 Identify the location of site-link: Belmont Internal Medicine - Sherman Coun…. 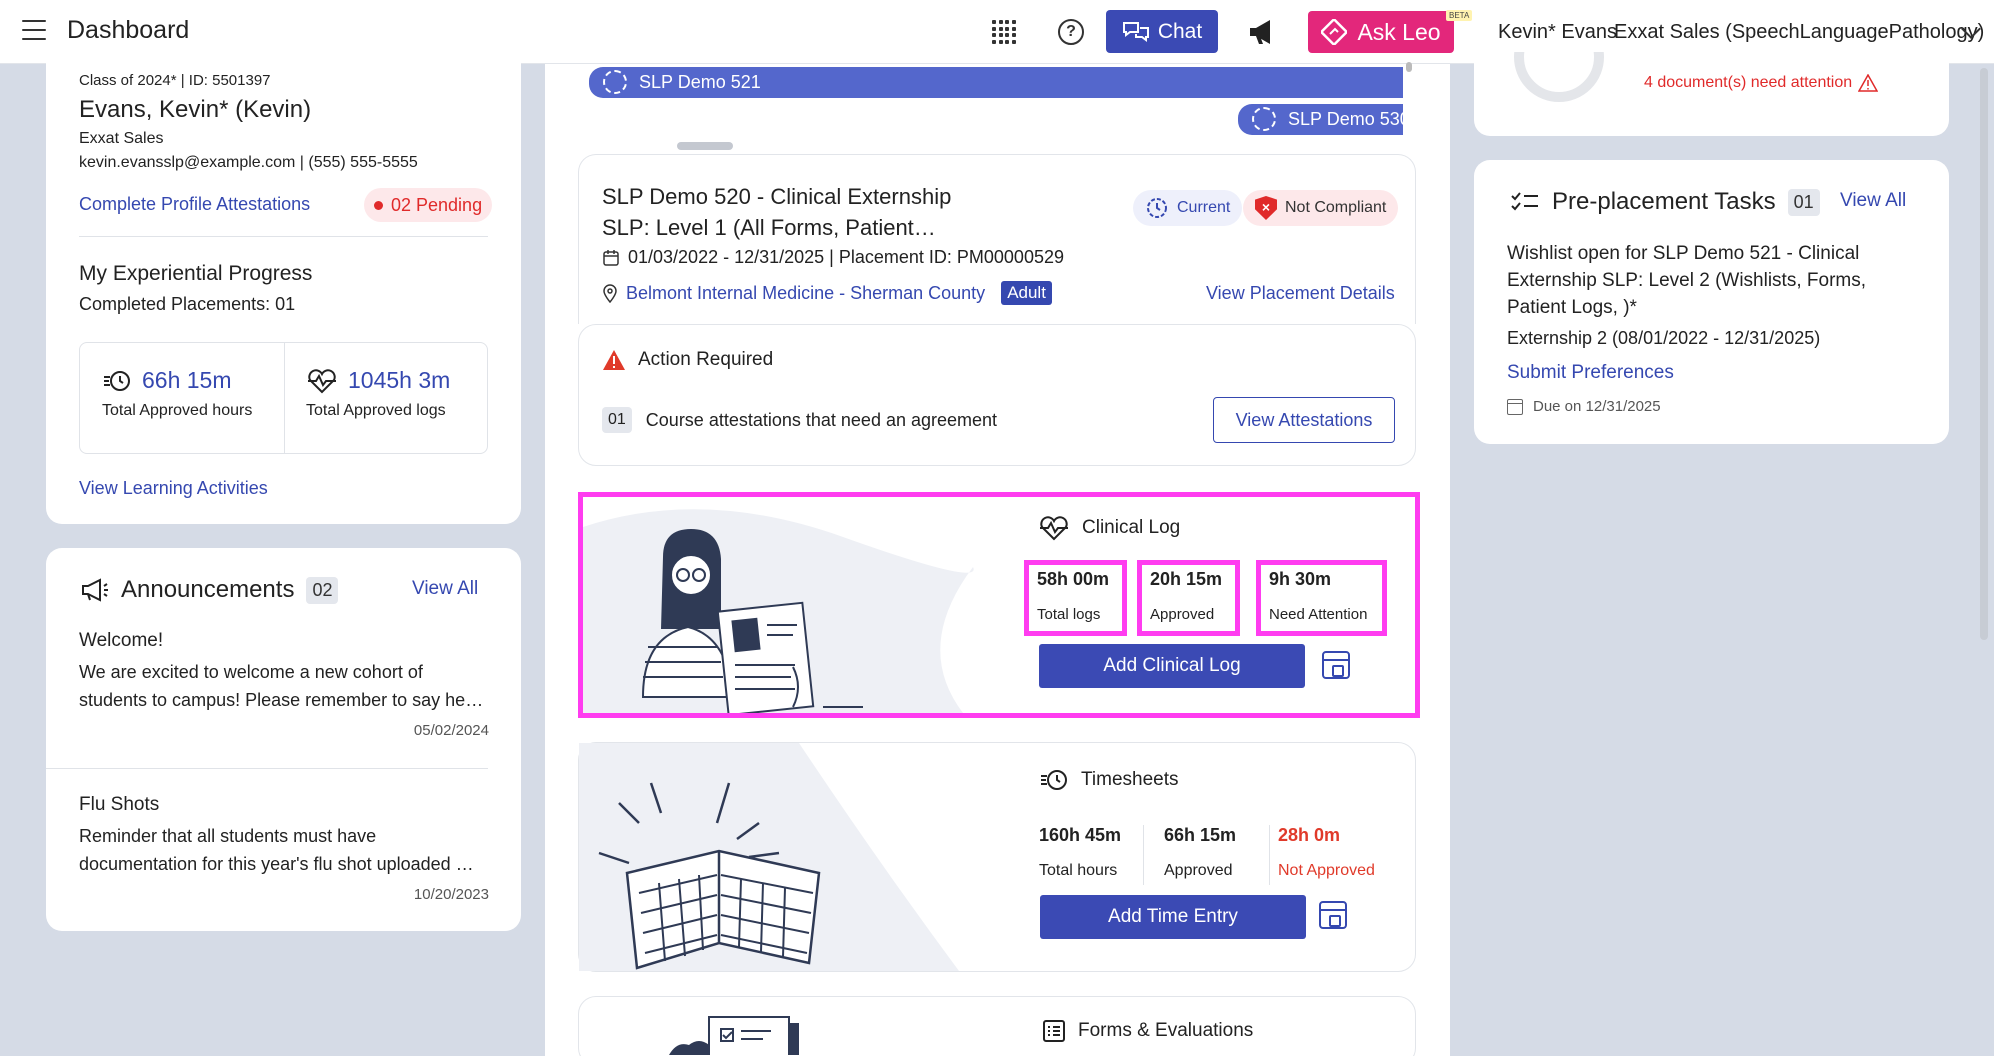
(805, 293).